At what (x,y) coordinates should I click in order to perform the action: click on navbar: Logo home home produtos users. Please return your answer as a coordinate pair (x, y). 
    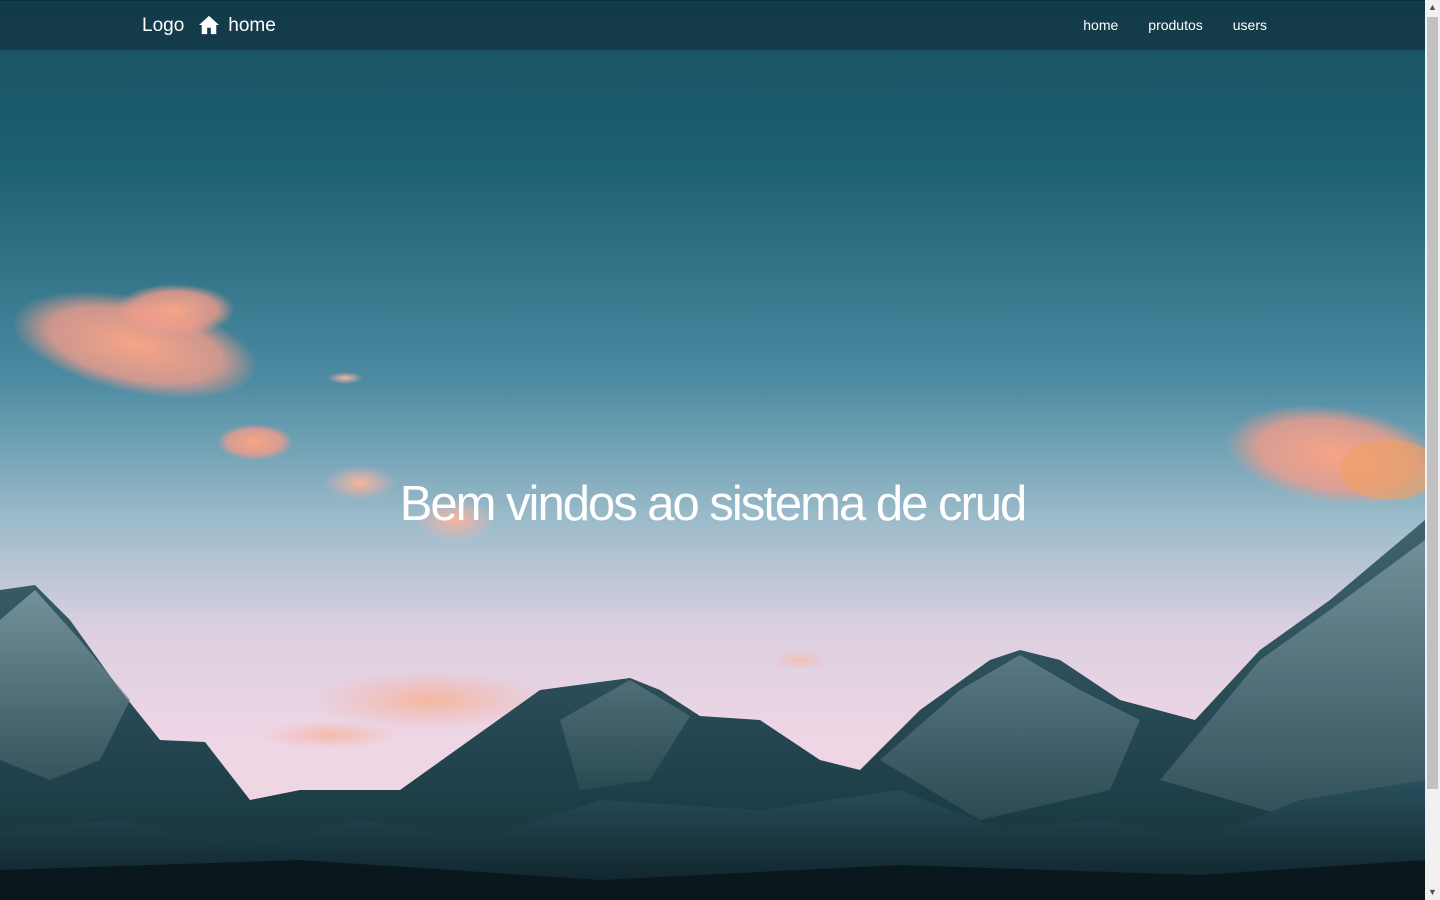
    Looking at the image, I should click on (712, 25).